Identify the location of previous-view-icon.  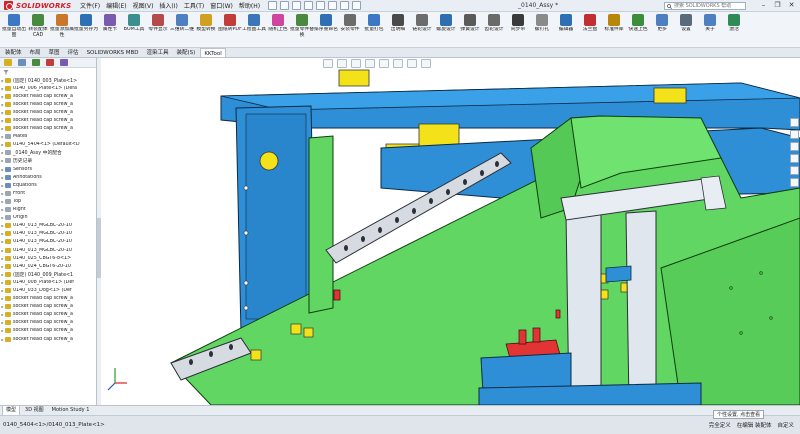
(356, 63).